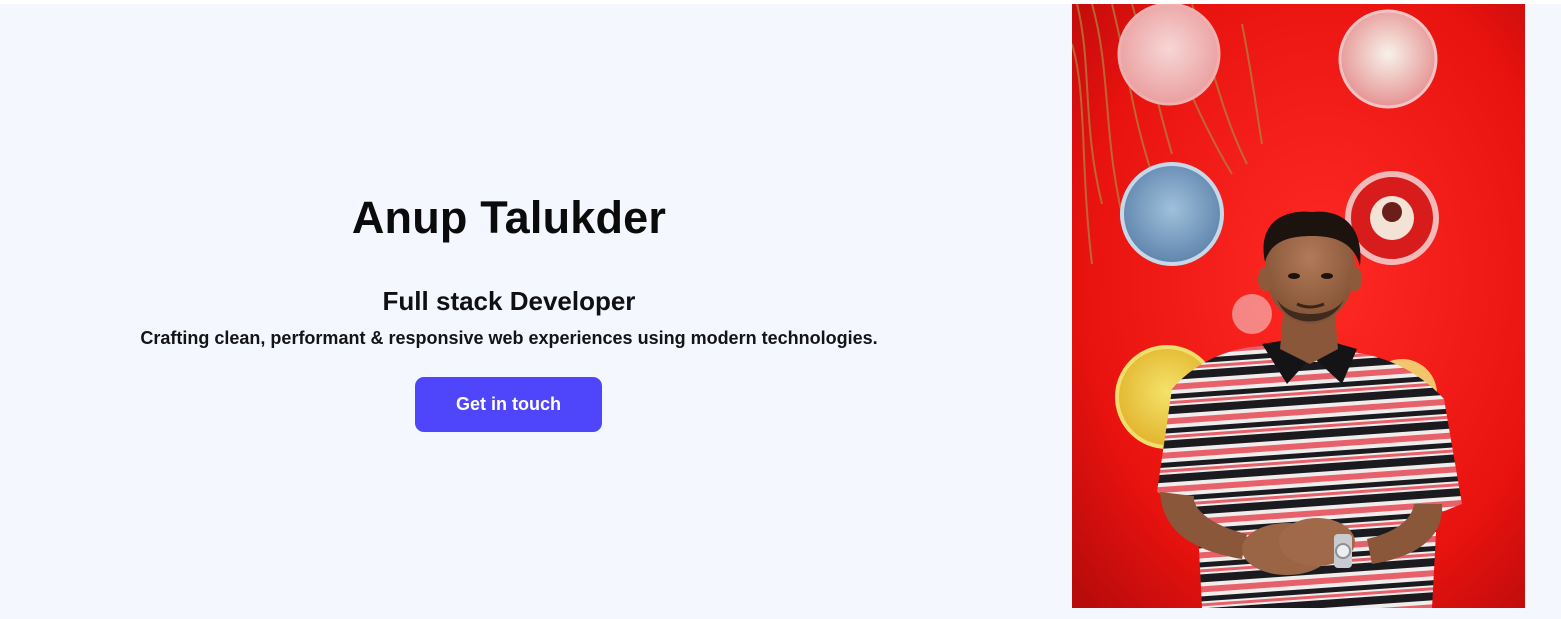  I want to click on hero-name: Anup Talukder, so click(509, 217).